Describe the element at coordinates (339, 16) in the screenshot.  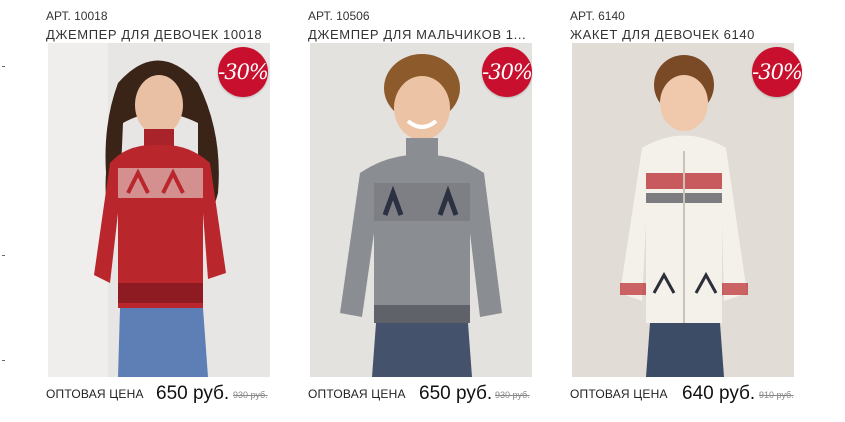
I see `product-article: АРТ. 10506` at that location.